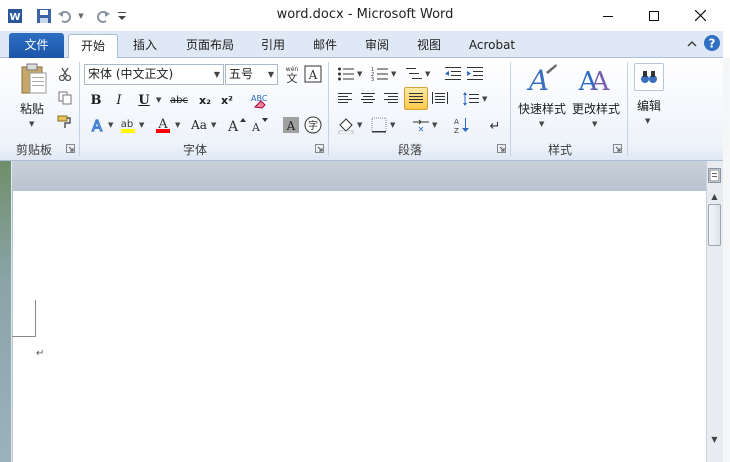 The height and width of the screenshot is (462, 730). Describe the element at coordinates (93, 47) in the screenshot. I see `tab-home: 开始` at that location.